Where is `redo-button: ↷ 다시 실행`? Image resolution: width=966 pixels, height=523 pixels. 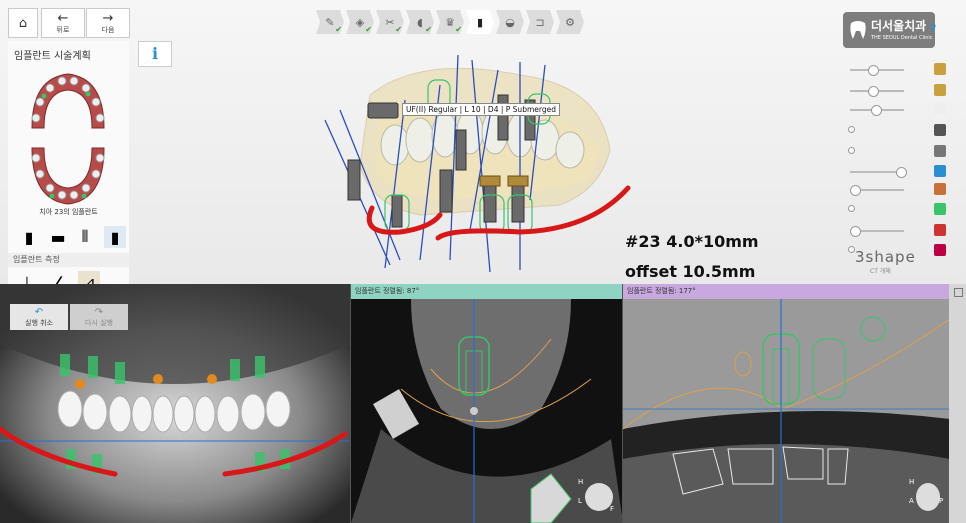 redo-button: ↷ 다시 실행 is located at coordinates (99, 317).